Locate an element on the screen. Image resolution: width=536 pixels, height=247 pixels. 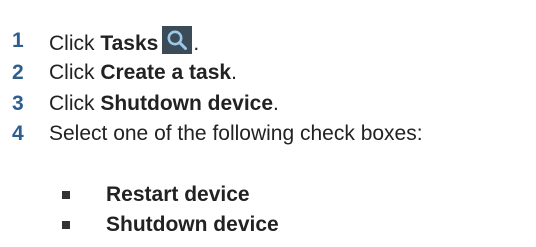
step-number: 3 is located at coordinates (18, 103).